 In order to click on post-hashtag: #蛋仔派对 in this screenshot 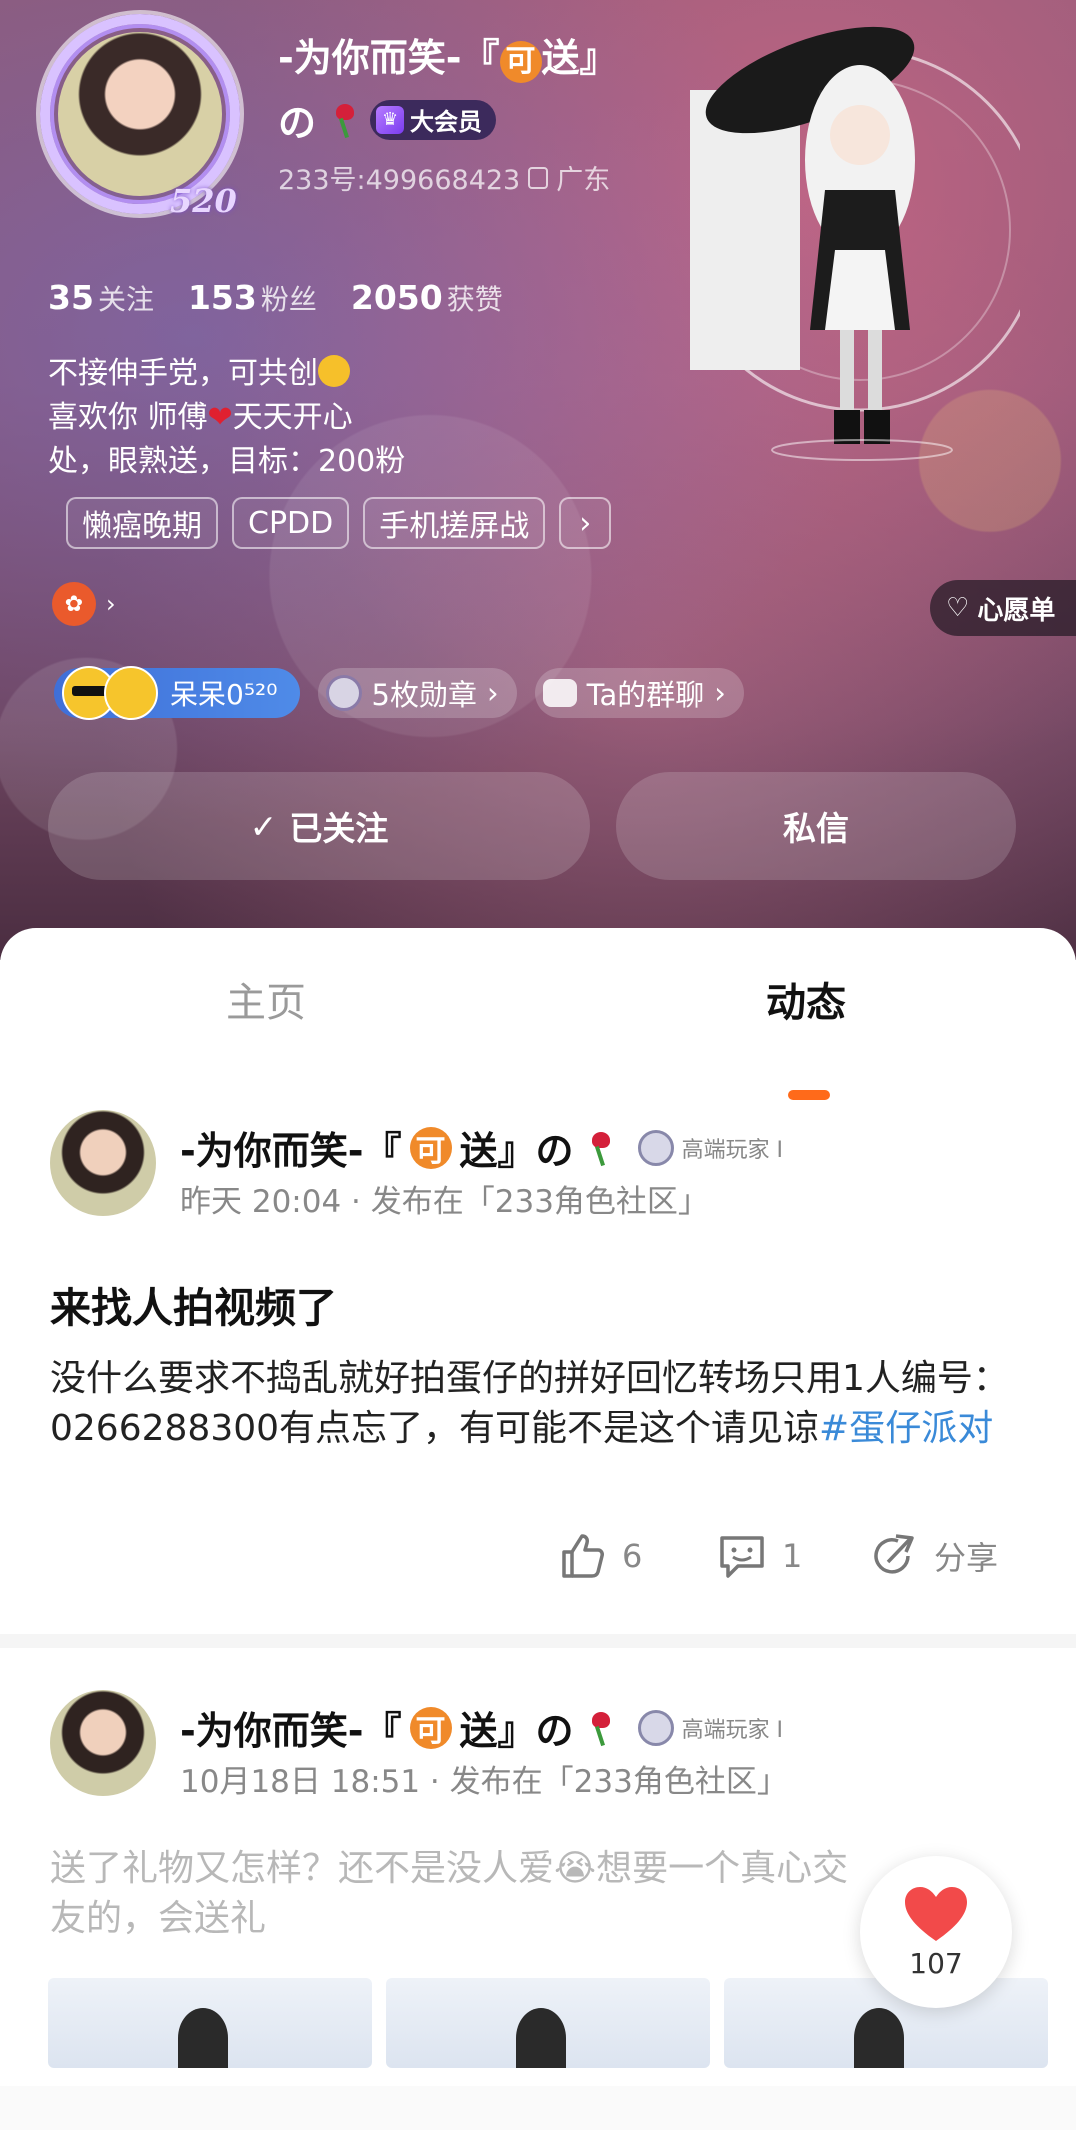, I will do `click(906, 1428)`.